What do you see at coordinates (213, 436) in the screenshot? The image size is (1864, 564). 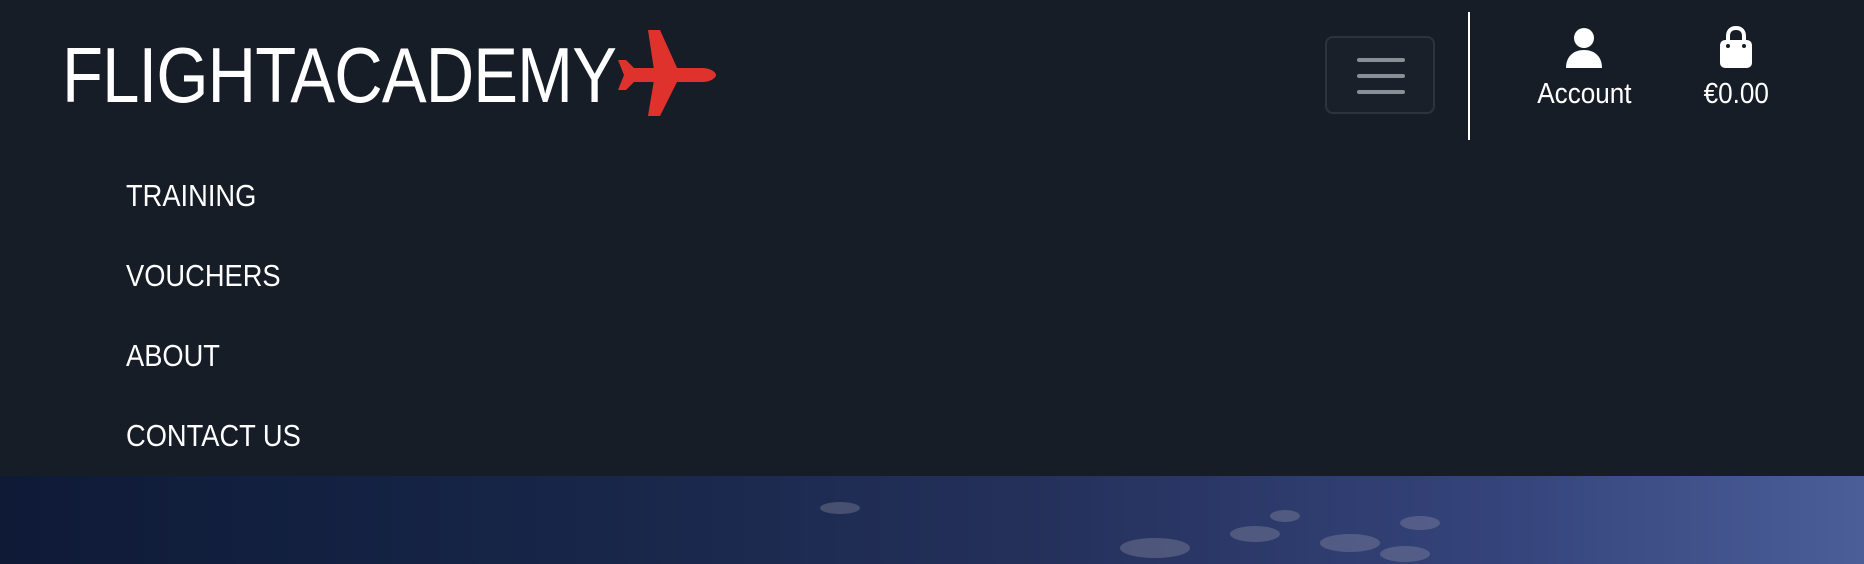 I see `nav-link-contact-us: CONTACT US` at bounding box center [213, 436].